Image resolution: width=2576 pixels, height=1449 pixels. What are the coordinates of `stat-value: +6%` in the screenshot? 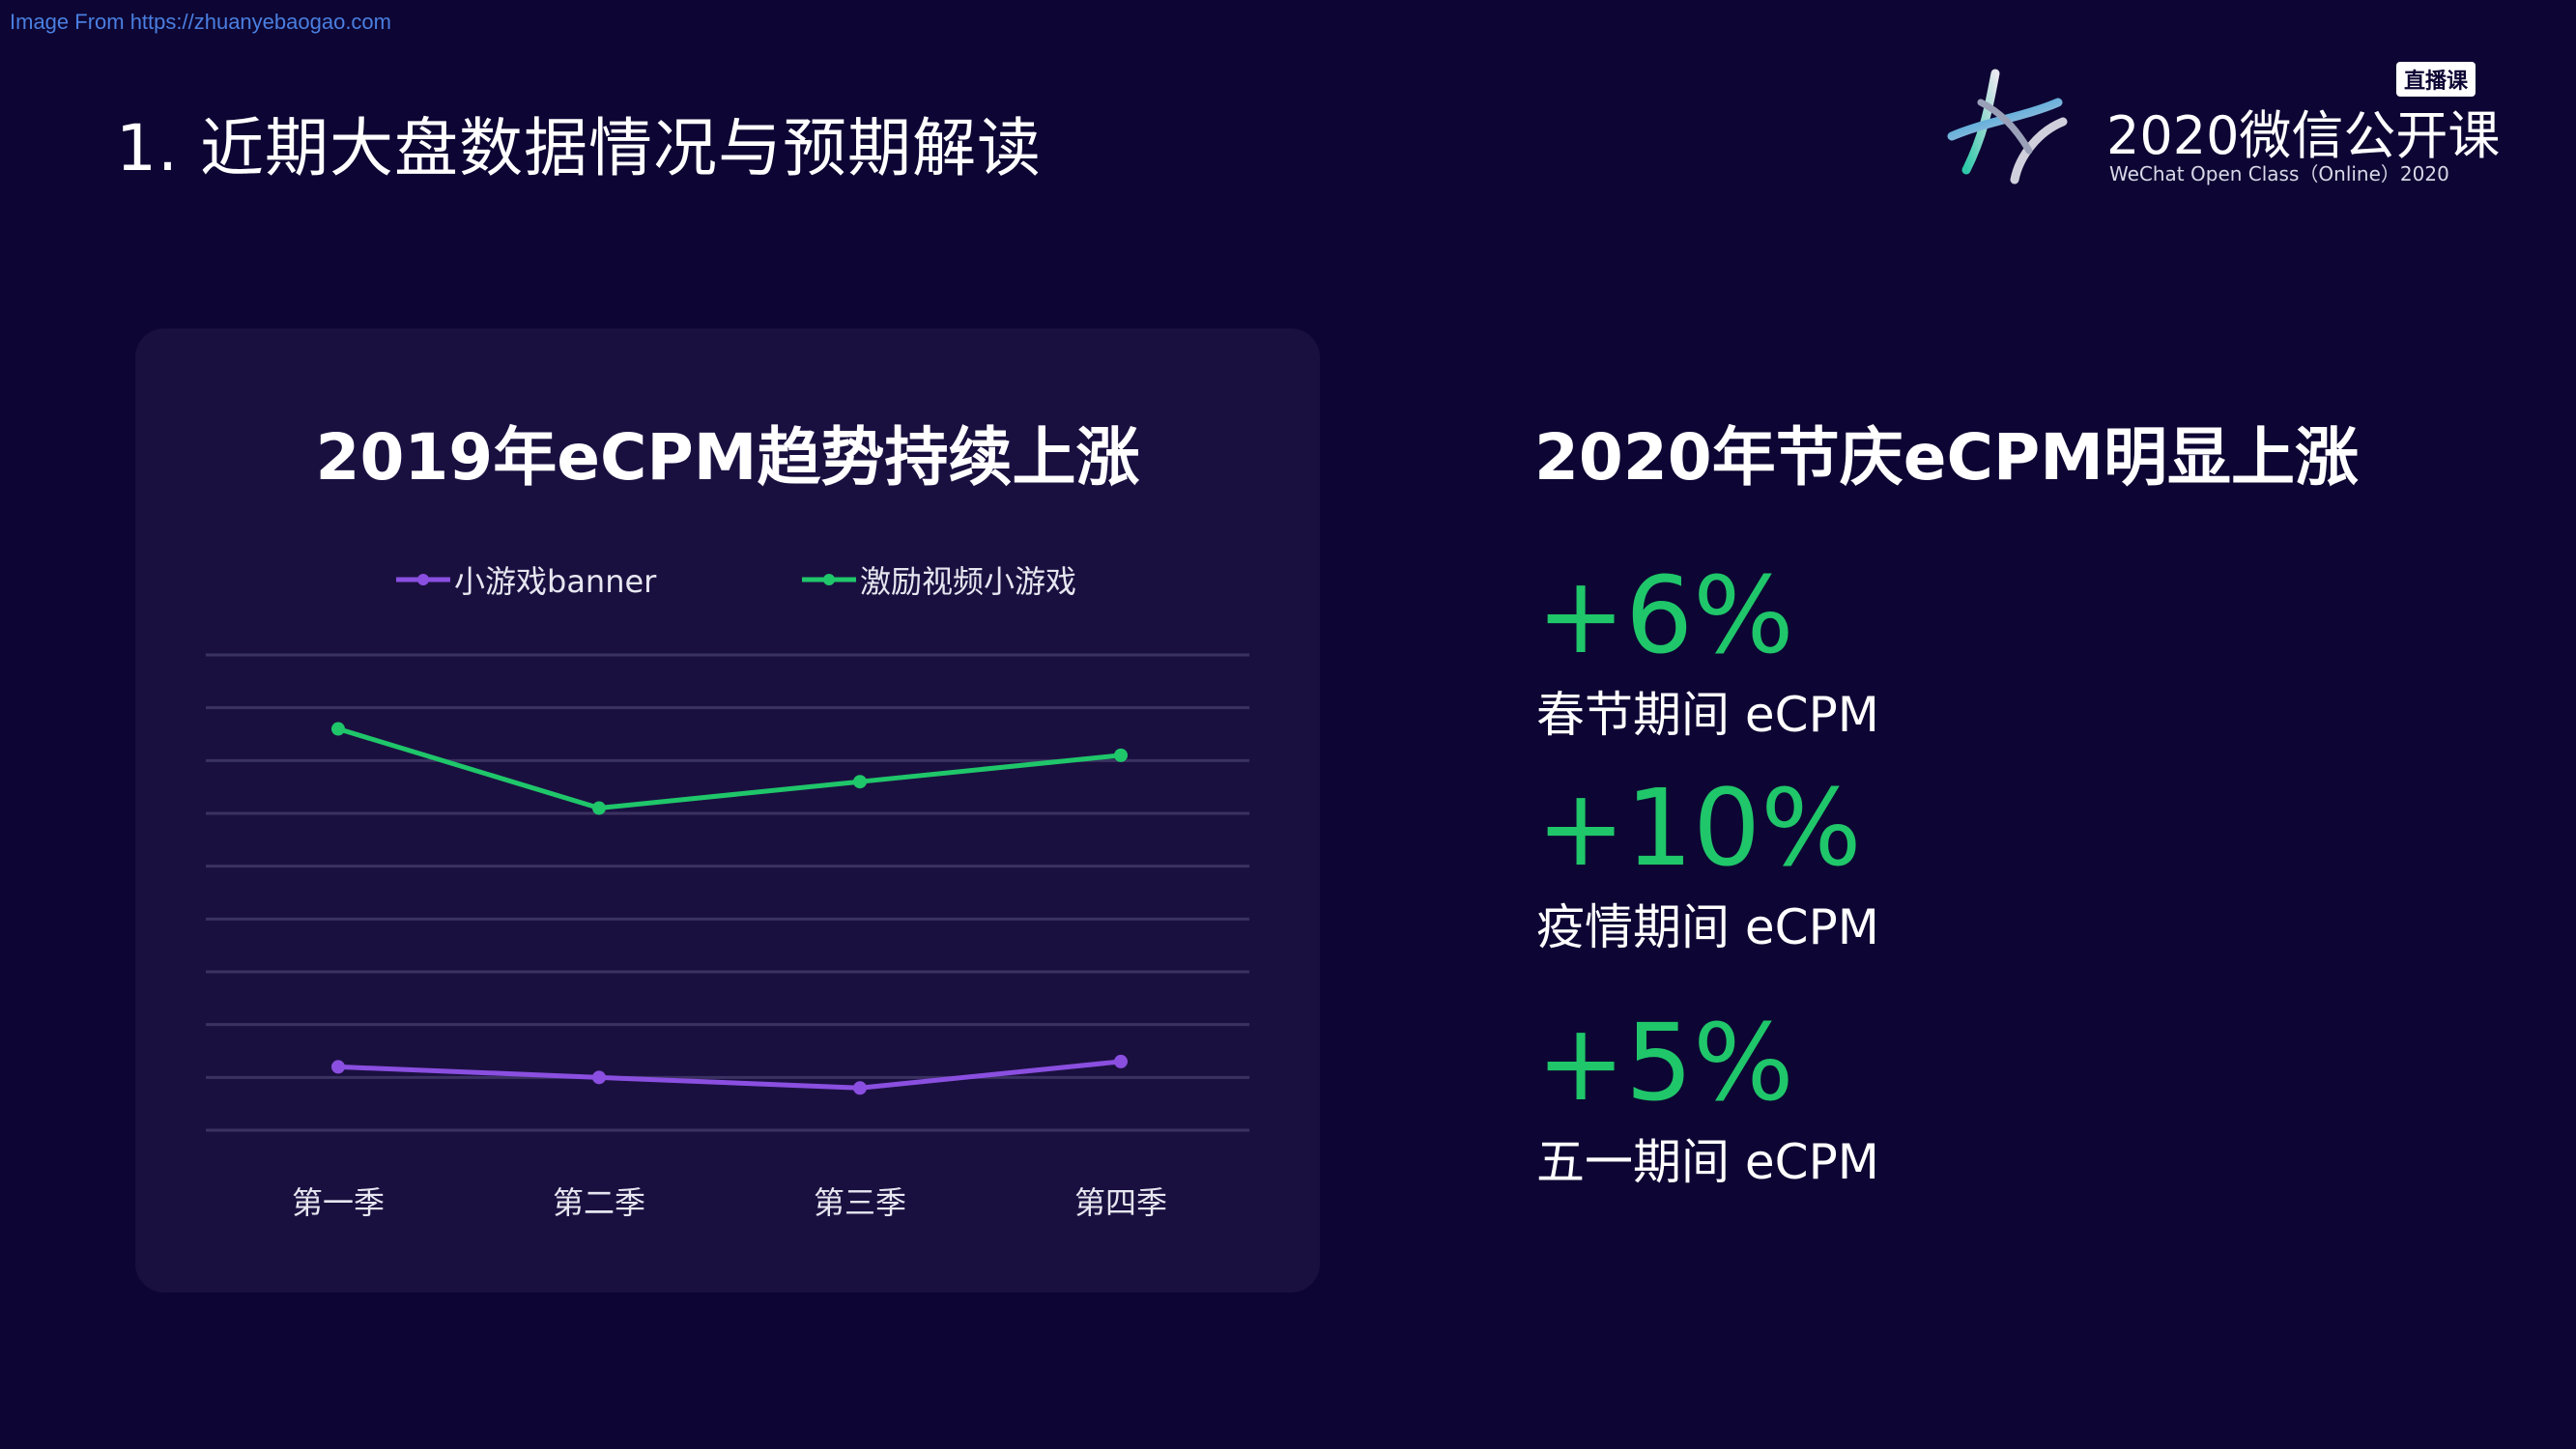 It's located at (1665, 615).